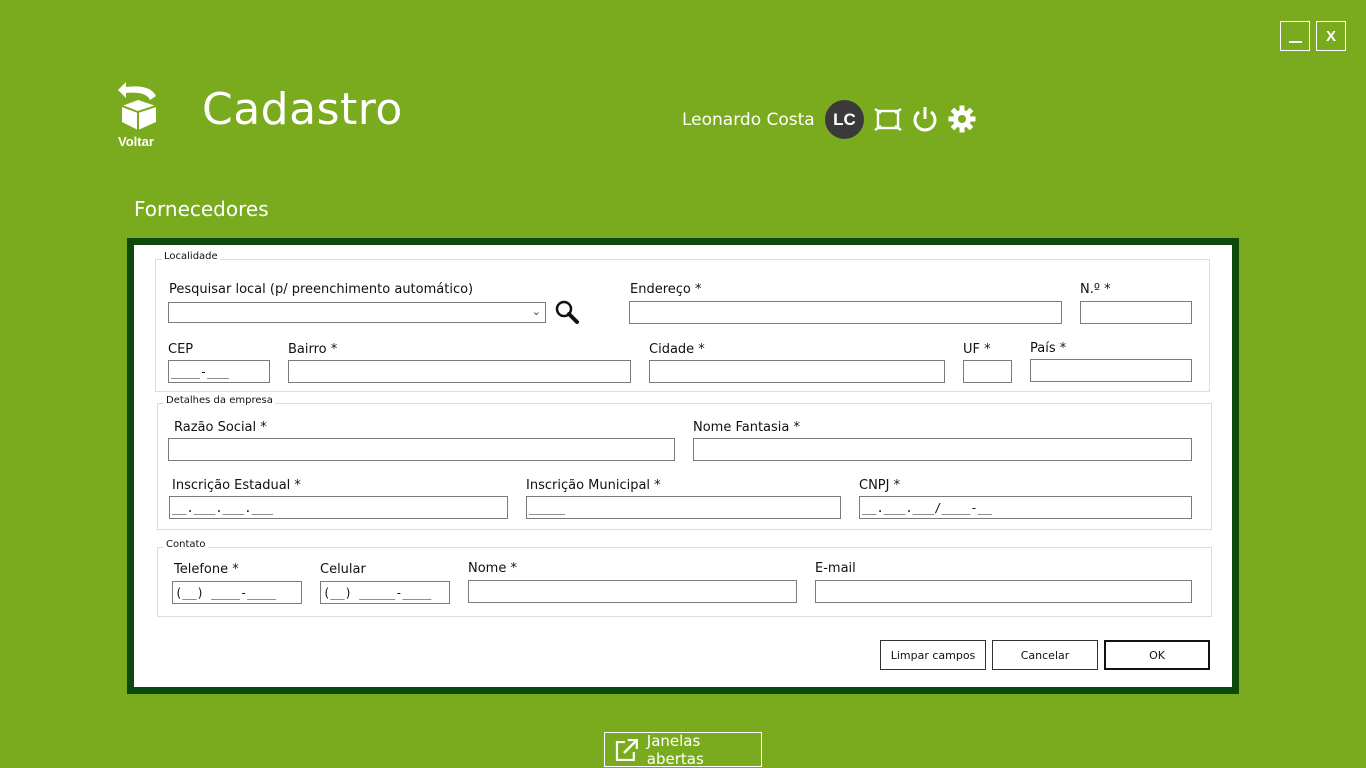 This screenshot has width=1366, height=768. I want to click on numero-input, so click(1136, 312).